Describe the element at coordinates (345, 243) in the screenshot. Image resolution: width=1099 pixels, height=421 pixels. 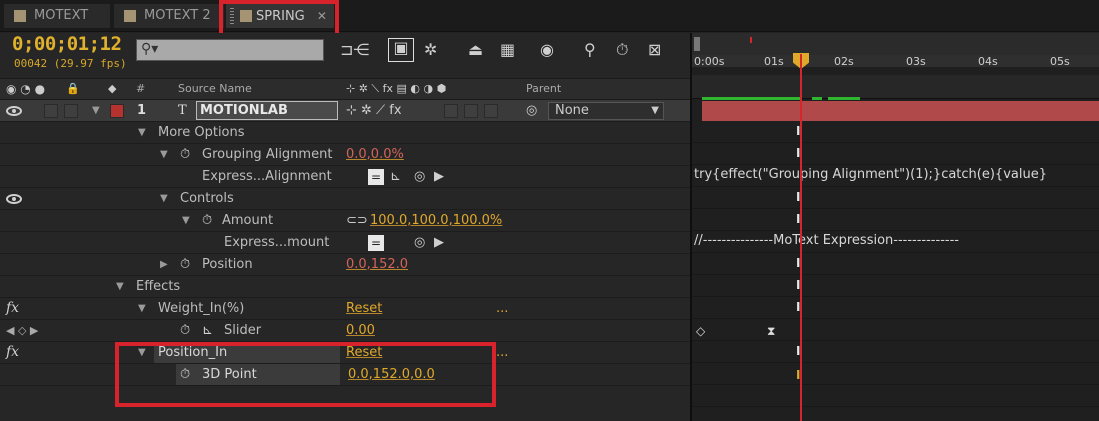
I see `prop-row-expression-amount: Express...mount = ◎ ▶` at that location.